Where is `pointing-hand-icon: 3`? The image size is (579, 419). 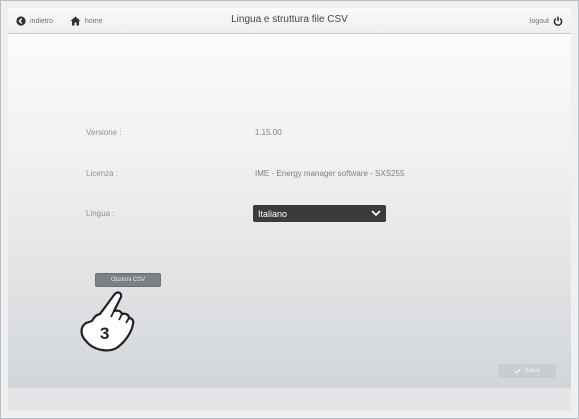 pointing-hand-icon: 3 is located at coordinates (107, 321).